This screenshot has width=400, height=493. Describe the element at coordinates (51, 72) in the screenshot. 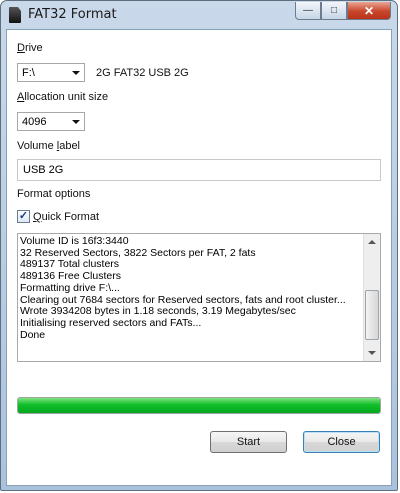

I see `drive-select: F:\` at that location.